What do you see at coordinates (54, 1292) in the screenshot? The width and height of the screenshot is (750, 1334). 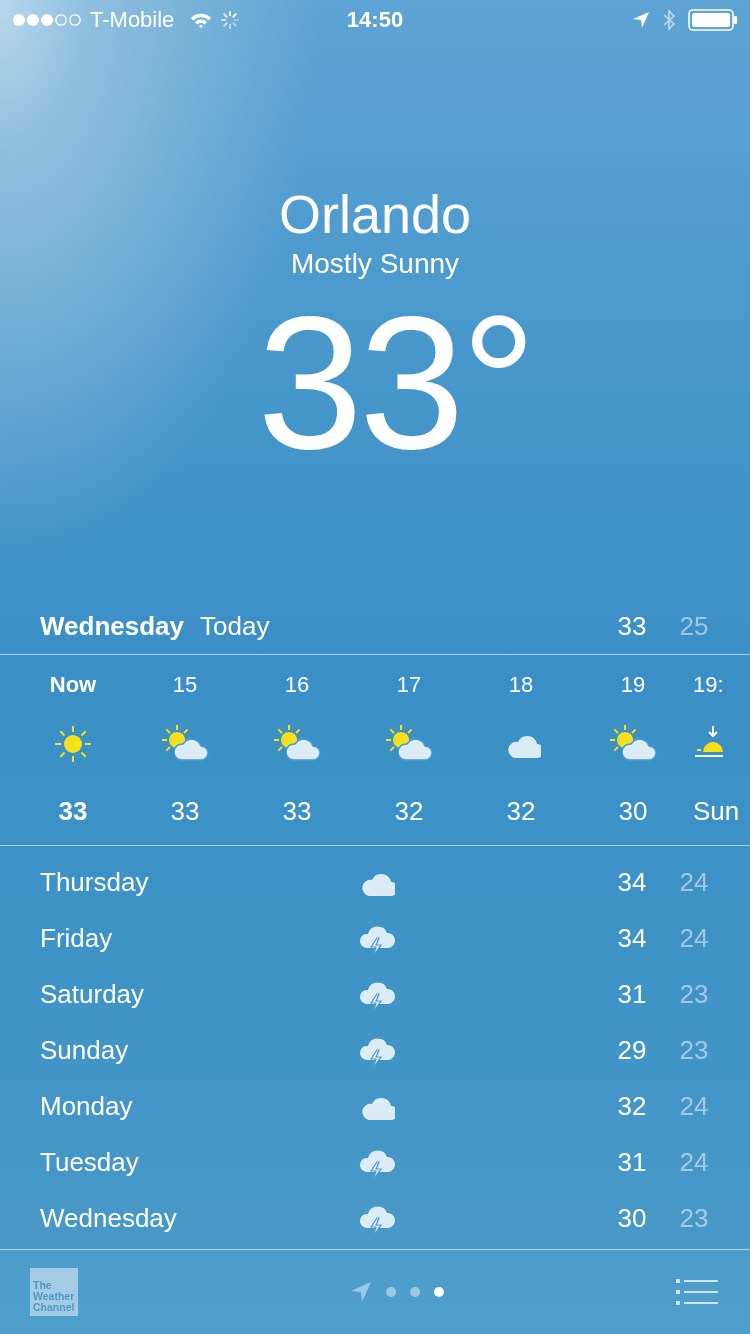 I see `weather-channel-logo: The Weather Channel` at bounding box center [54, 1292].